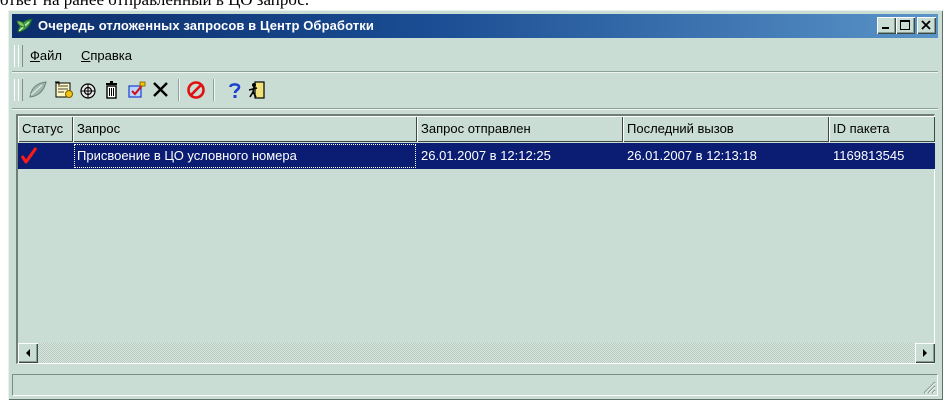 This screenshot has height=400, width=943. What do you see at coordinates (25, 26) in the screenshot?
I see `leaf-app-icon` at bounding box center [25, 26].